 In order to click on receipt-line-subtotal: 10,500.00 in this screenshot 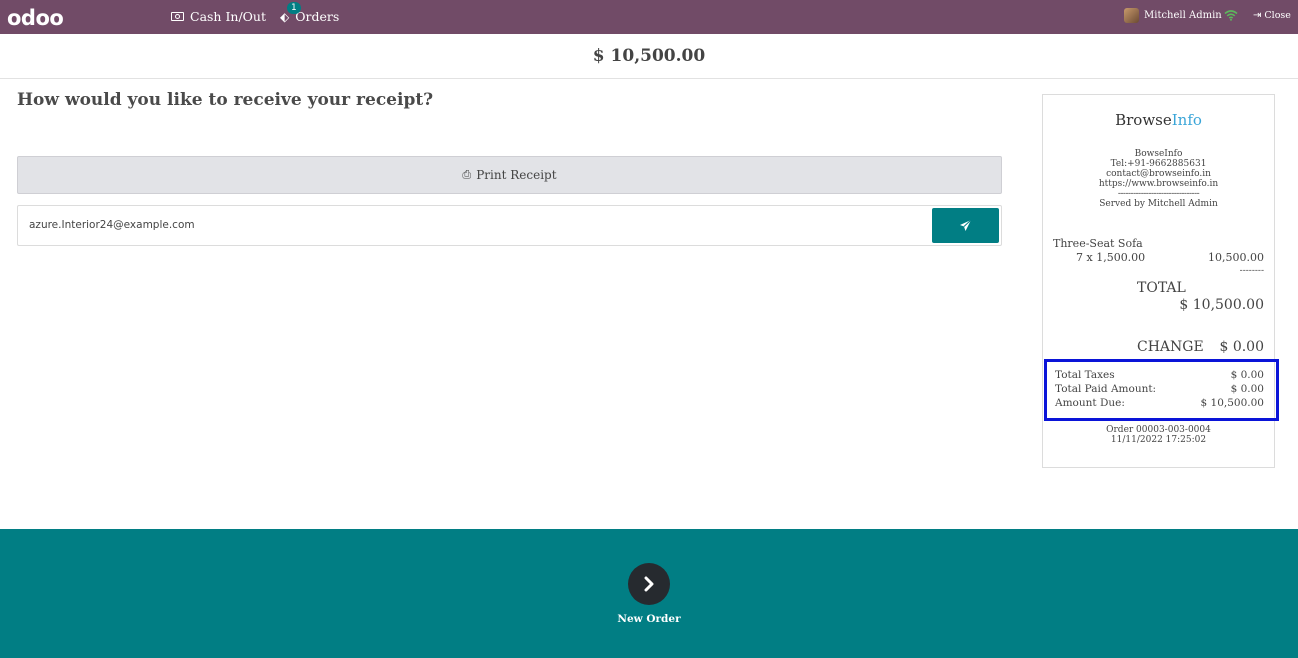, I will do `click(1236, 257)`.